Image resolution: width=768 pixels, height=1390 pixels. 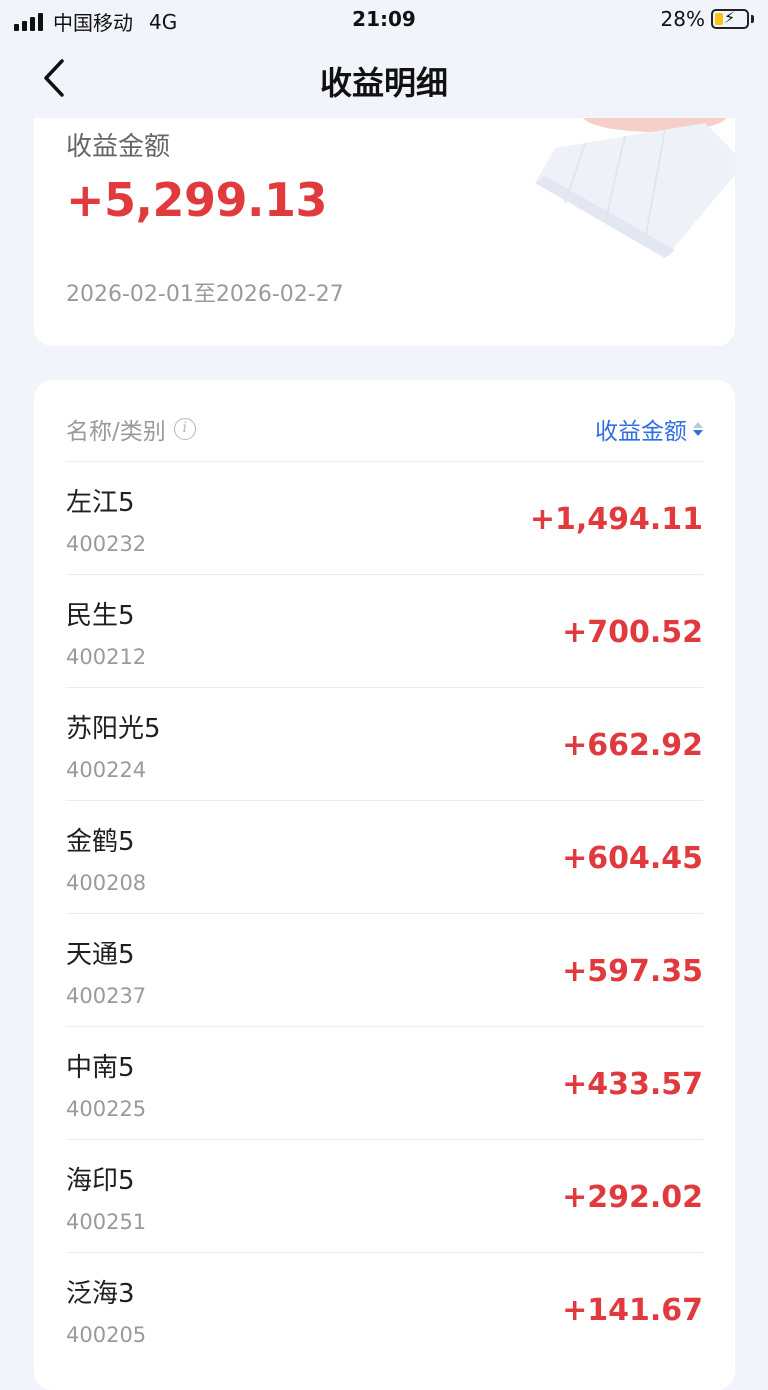 I want to click on item-code: 400208, so click(x=106, y=883).